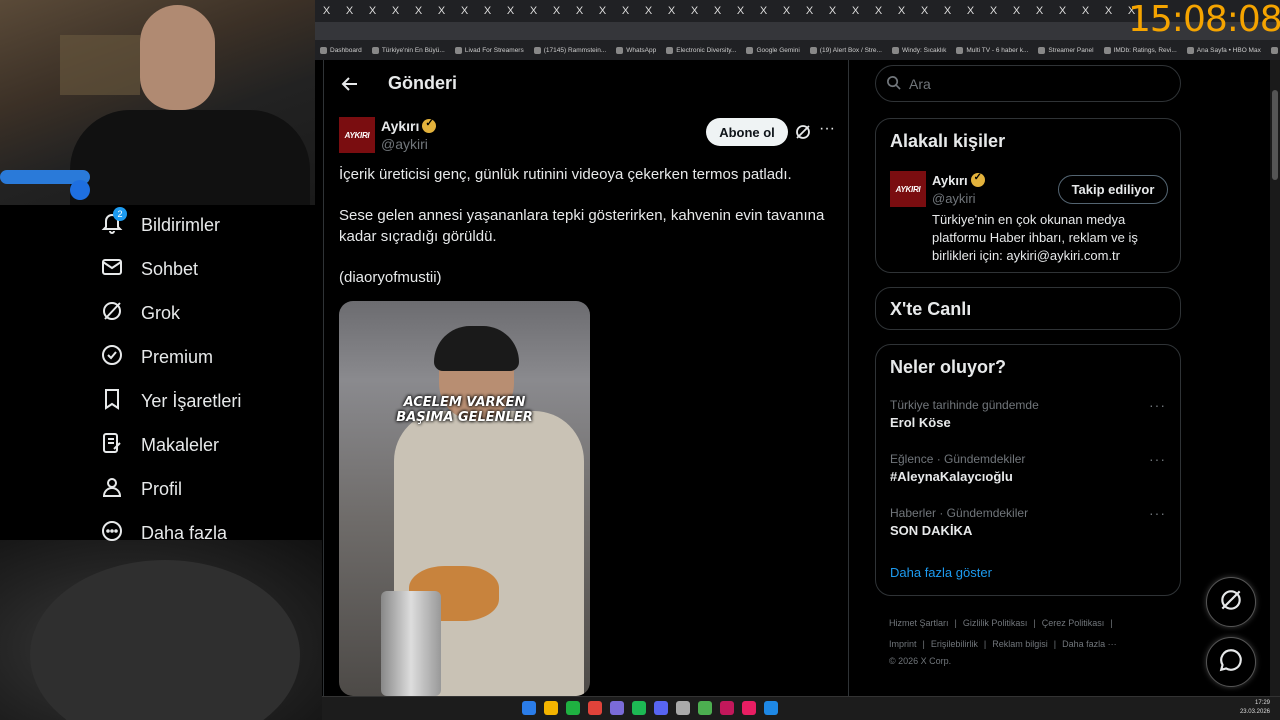  Describe the element at coordinates (919, 623) in the screenshot. I see `footer-link: Hizmet Şartları` at that location.